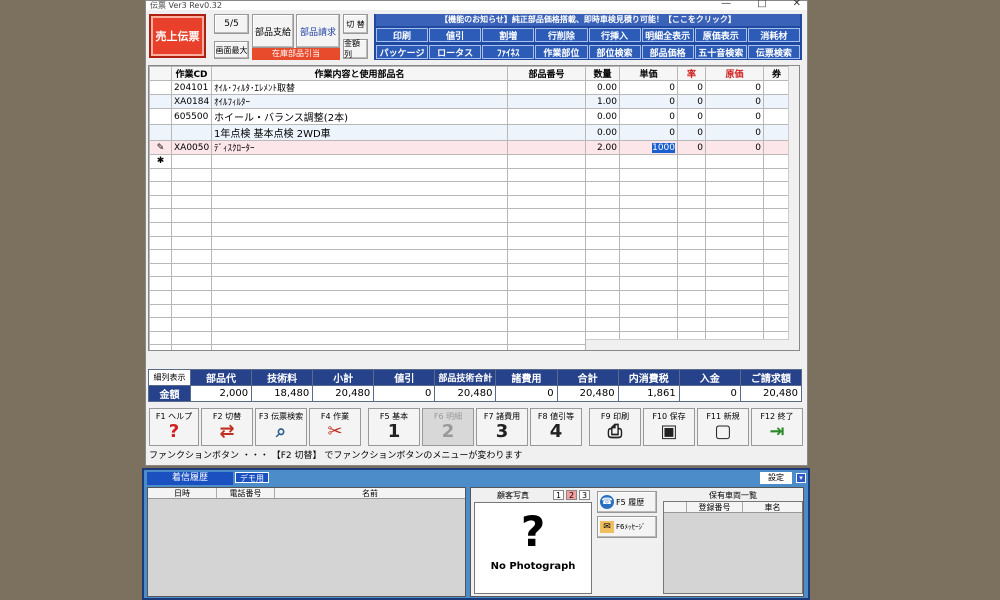  I want to click on work-part-button: 作業部位, so click(561, 52).